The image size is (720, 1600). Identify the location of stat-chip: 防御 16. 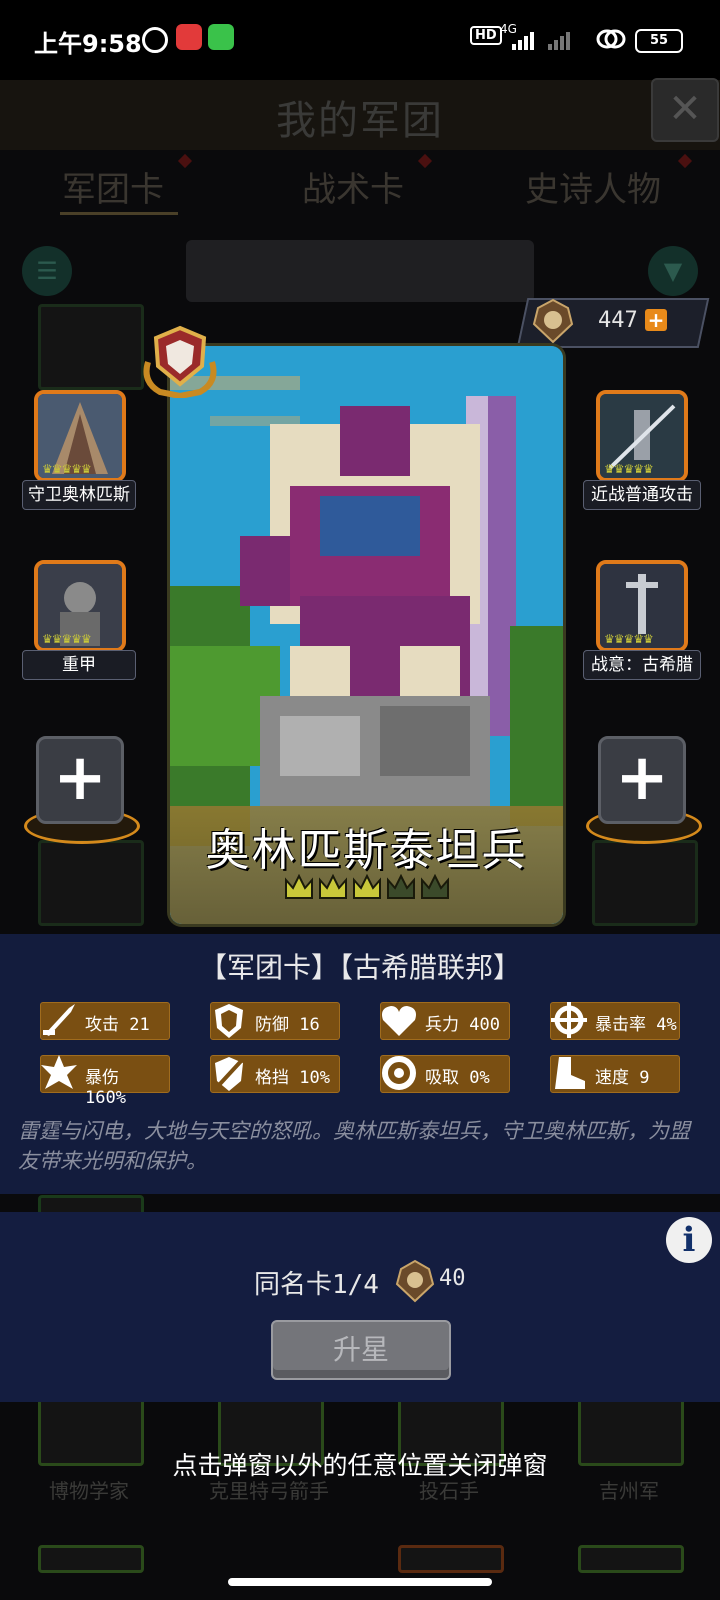
(275, 1021).